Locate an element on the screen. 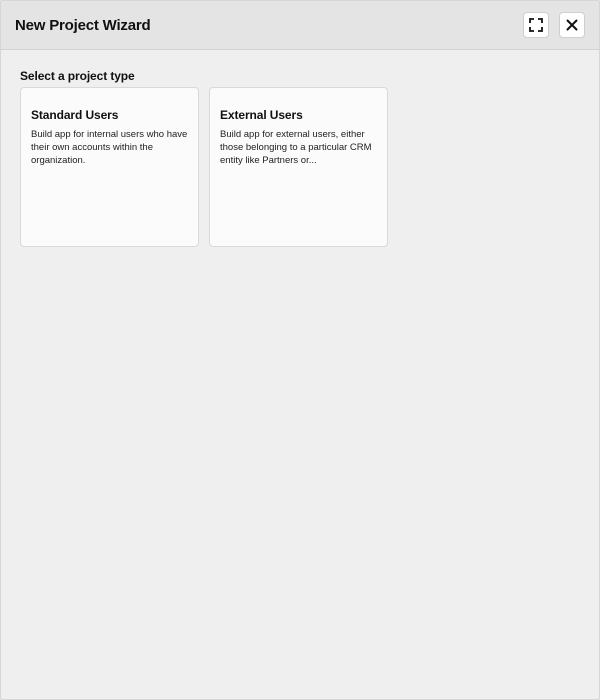 Image resolution: width=600 pixels, height=700 pixels. header-actions is located at coordinates (554, 25).